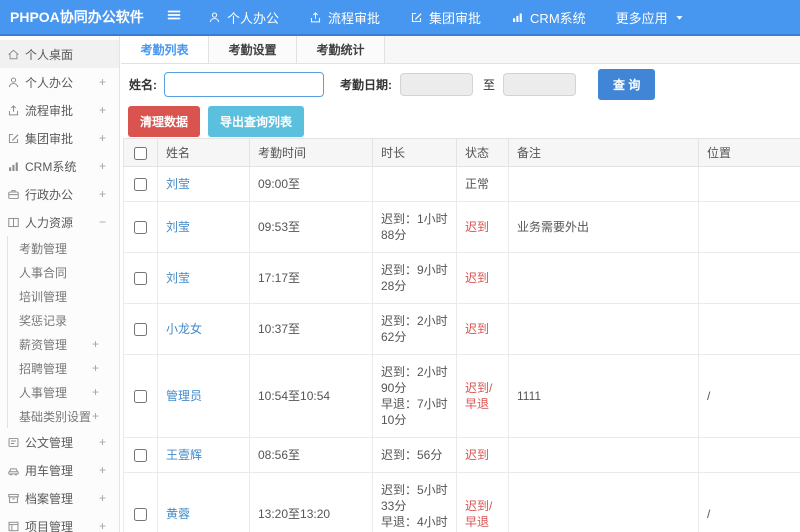 Image resolution: width=800 pixels, height=532 pixels. I want to click on topnav-group-approval: 集团审批, so click(445, 17).